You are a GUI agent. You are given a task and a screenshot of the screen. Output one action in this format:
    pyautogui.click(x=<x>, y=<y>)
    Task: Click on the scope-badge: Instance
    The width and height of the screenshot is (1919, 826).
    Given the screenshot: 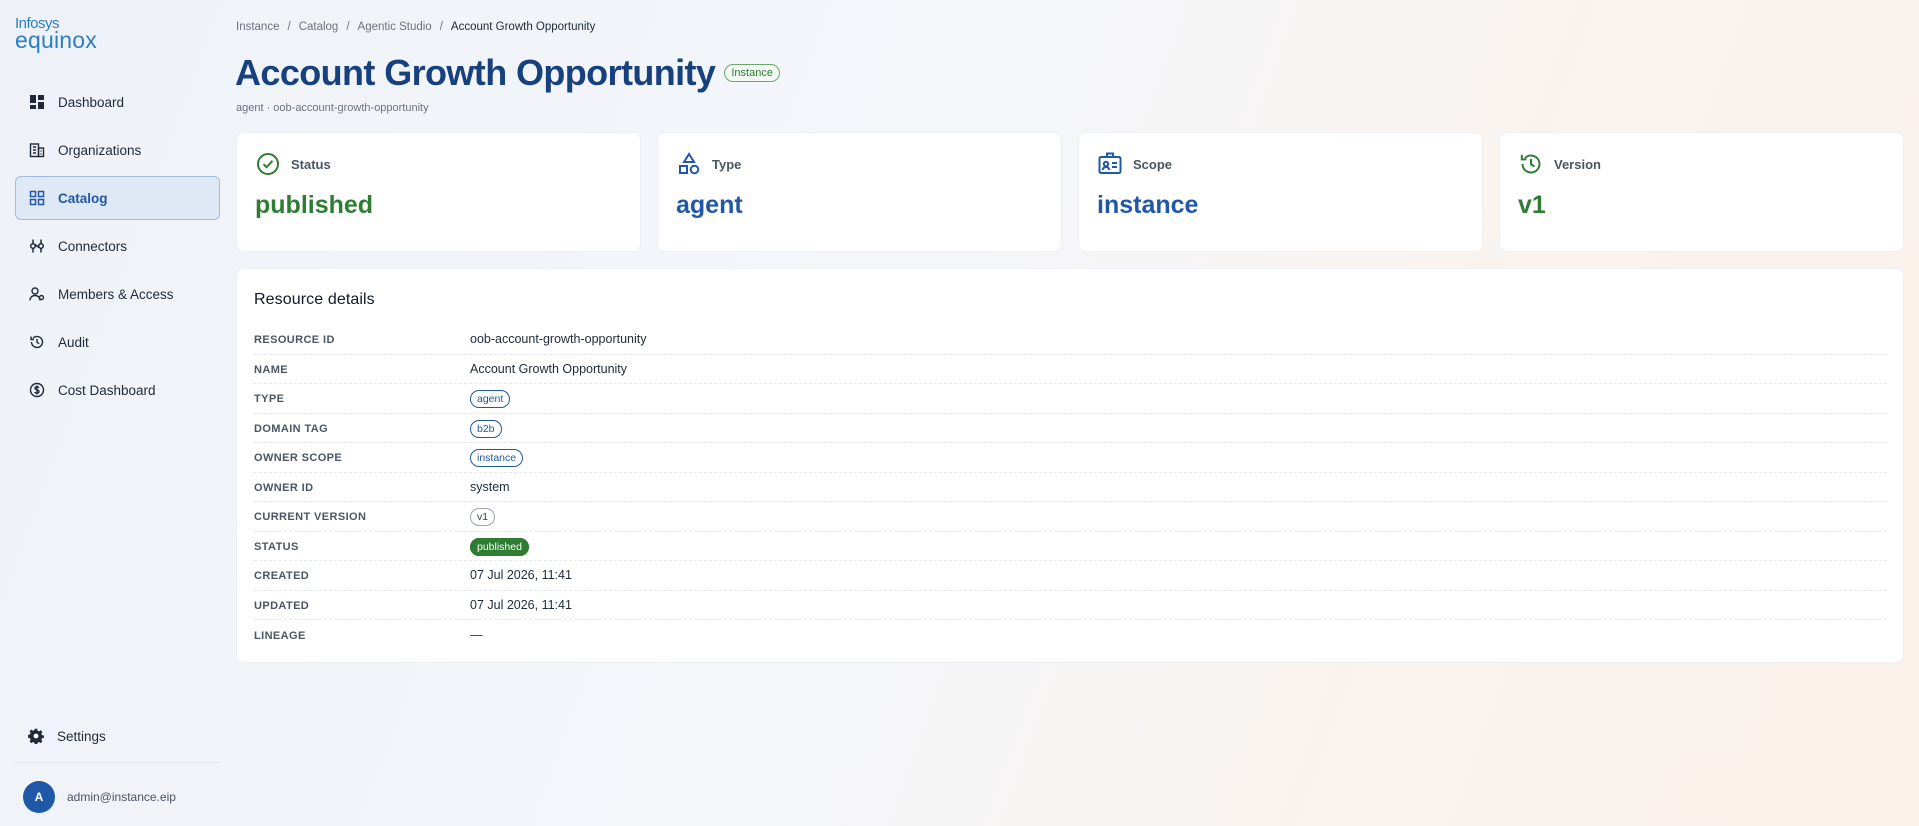 What is the action you would take?
    pyautogui.click(x=752, y=73)
    